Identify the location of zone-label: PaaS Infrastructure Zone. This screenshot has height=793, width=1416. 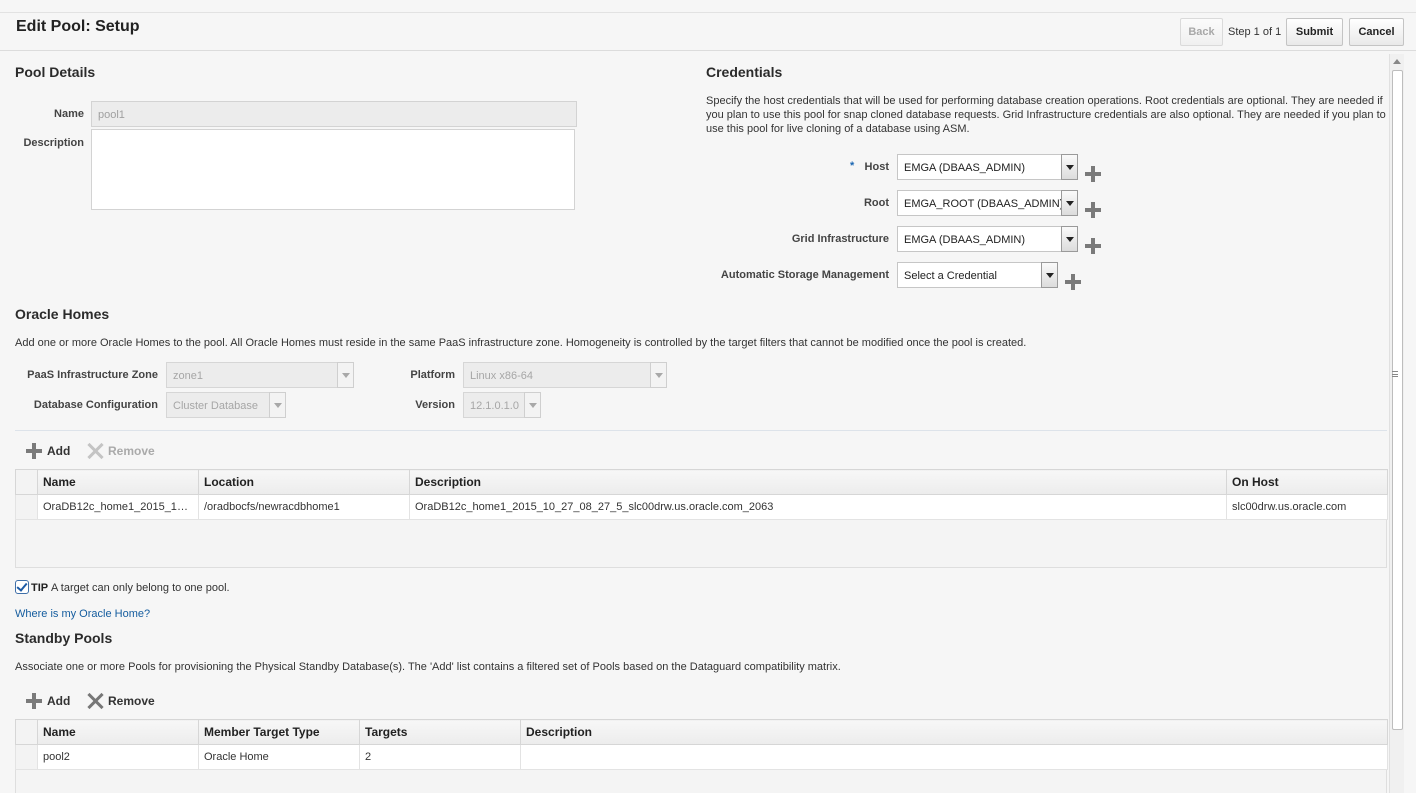
(92, 375).